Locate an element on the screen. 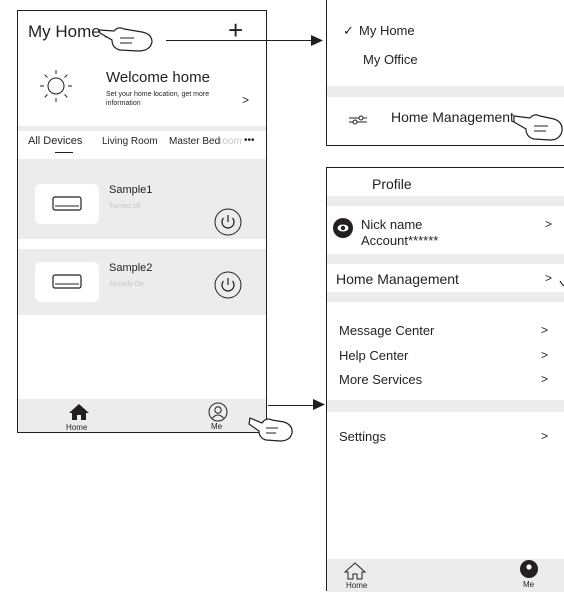  tab-master-bedroom-faded: room is located at coordinates (230, 141).